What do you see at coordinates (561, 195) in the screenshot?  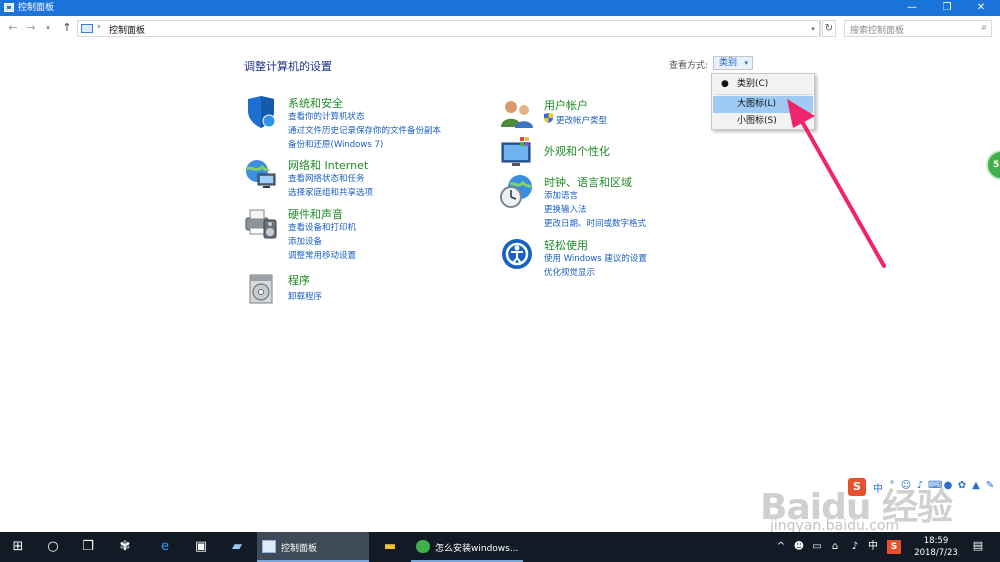 I see `link-add-language: 添加语言` at bounding box center [561, 195].